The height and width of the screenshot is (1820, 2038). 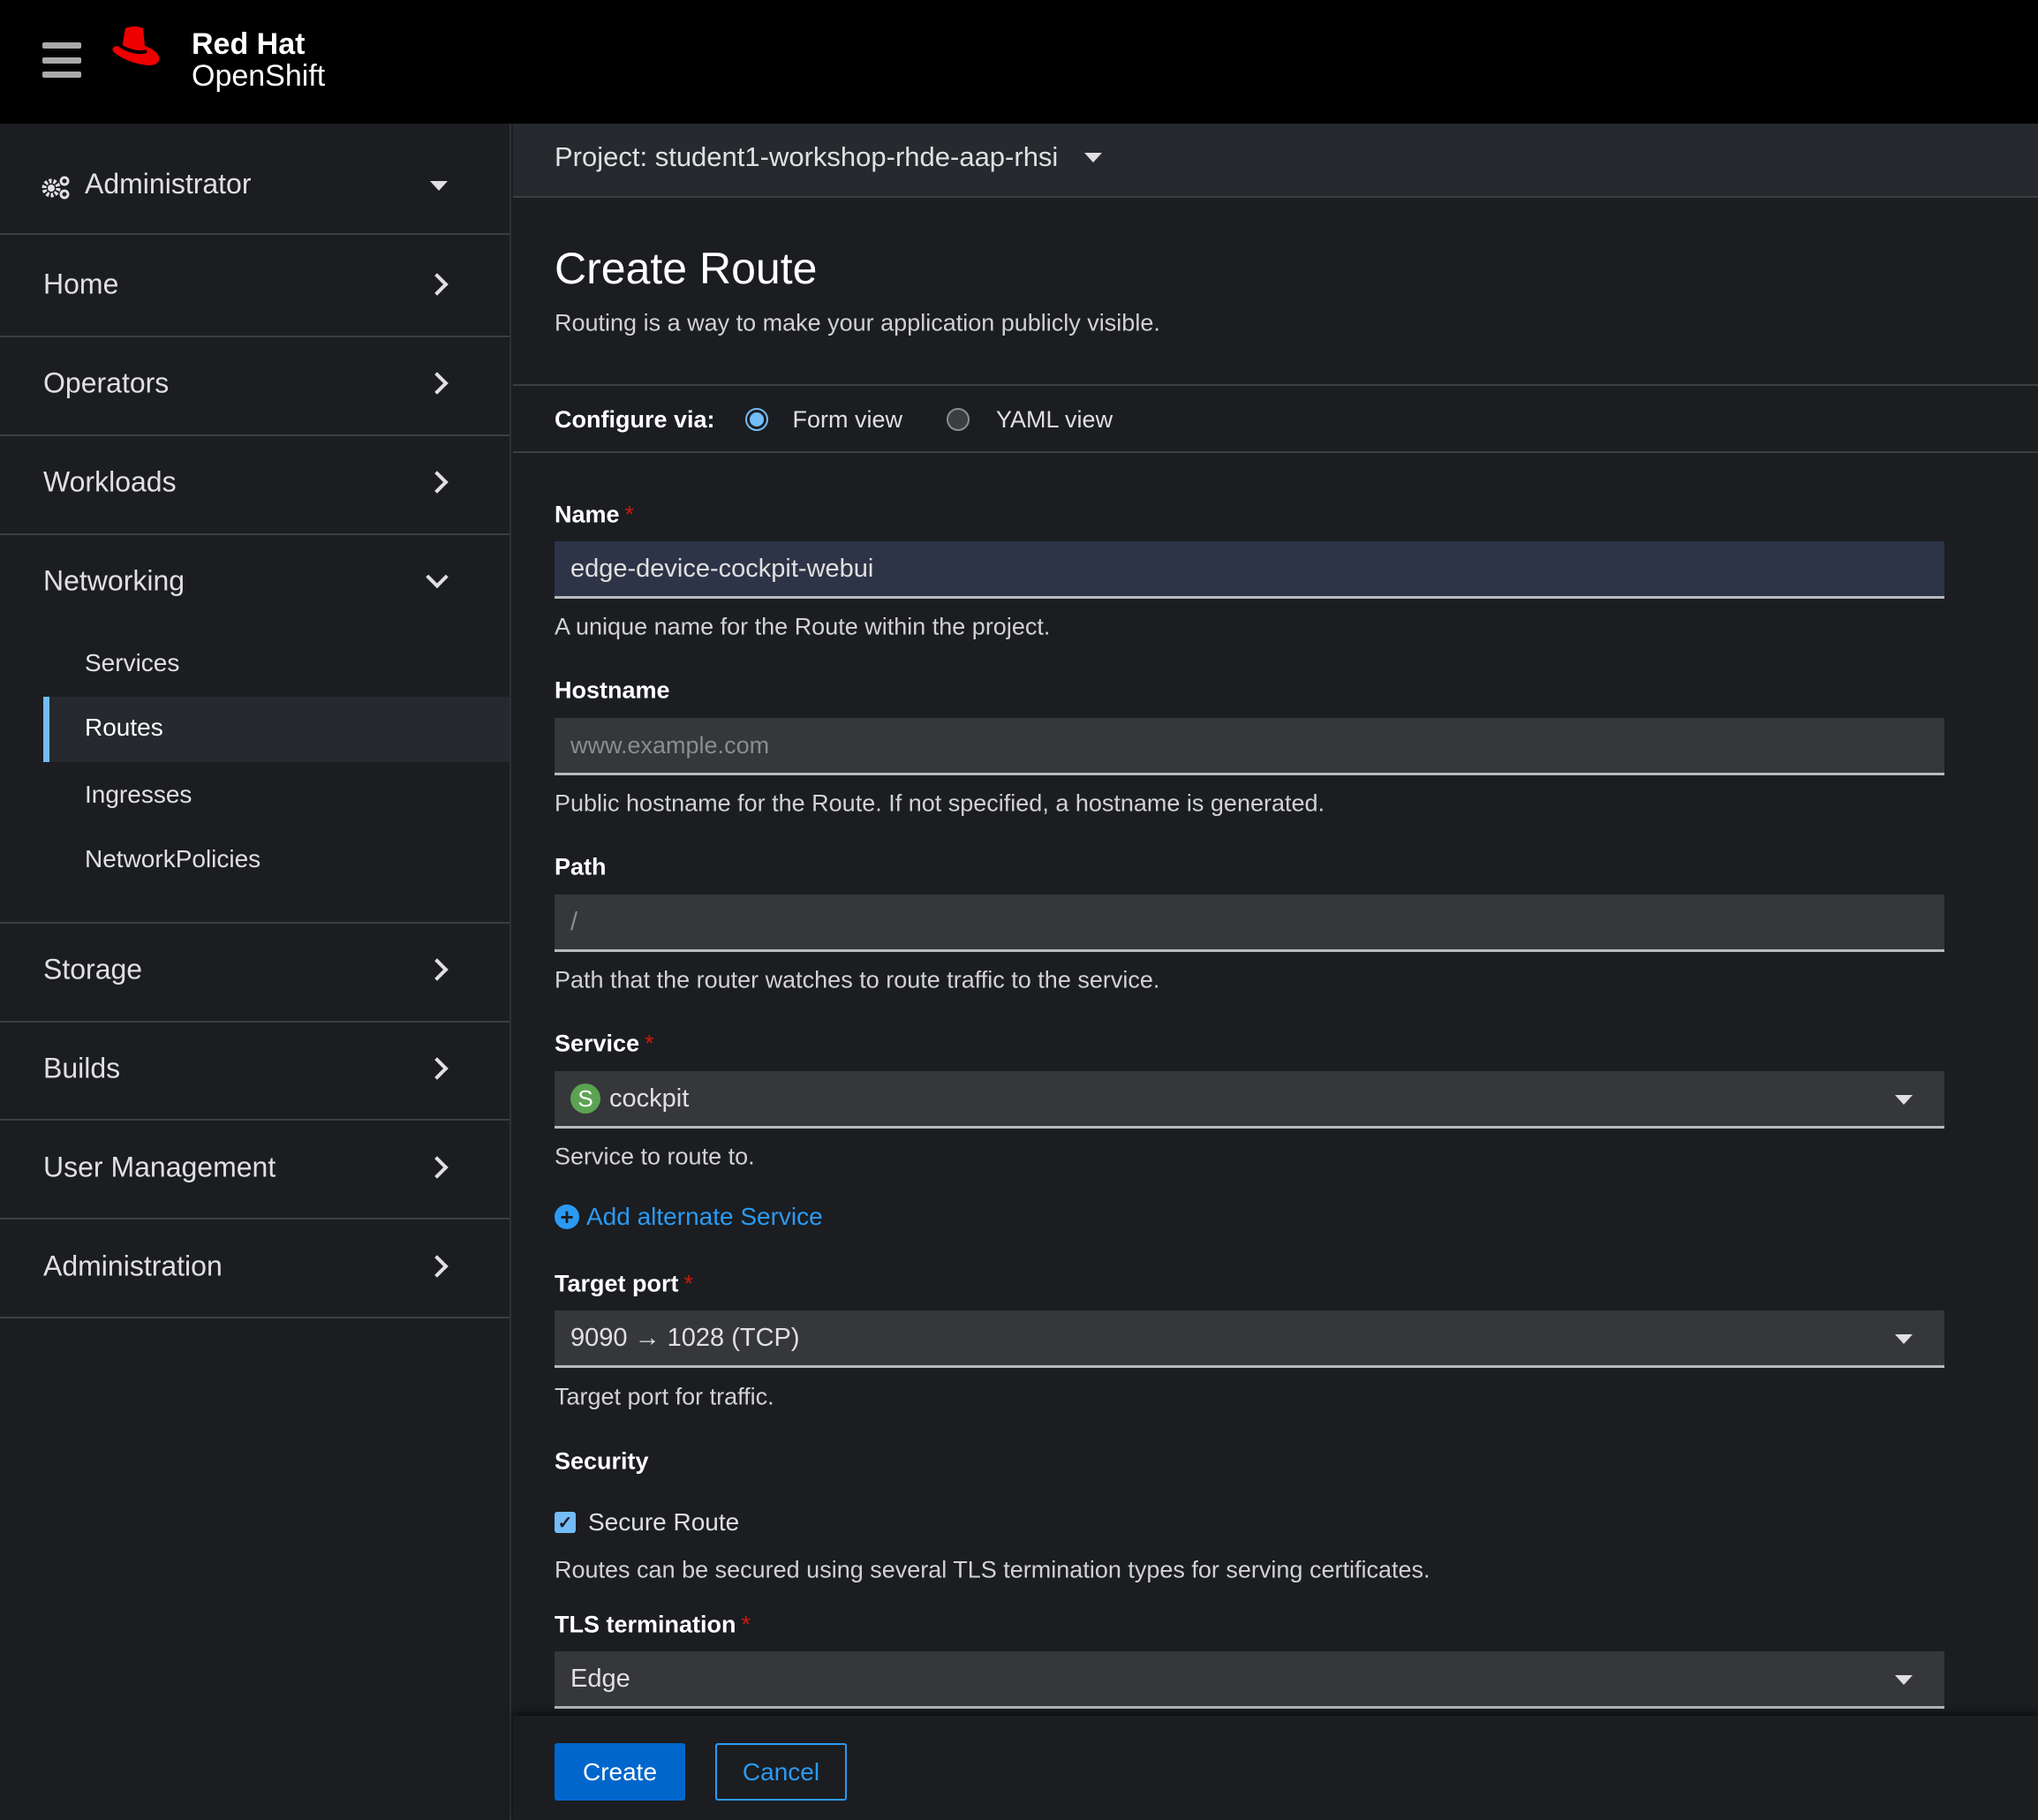 I want to click on create-button: Create, so click(x=620, y=1772).